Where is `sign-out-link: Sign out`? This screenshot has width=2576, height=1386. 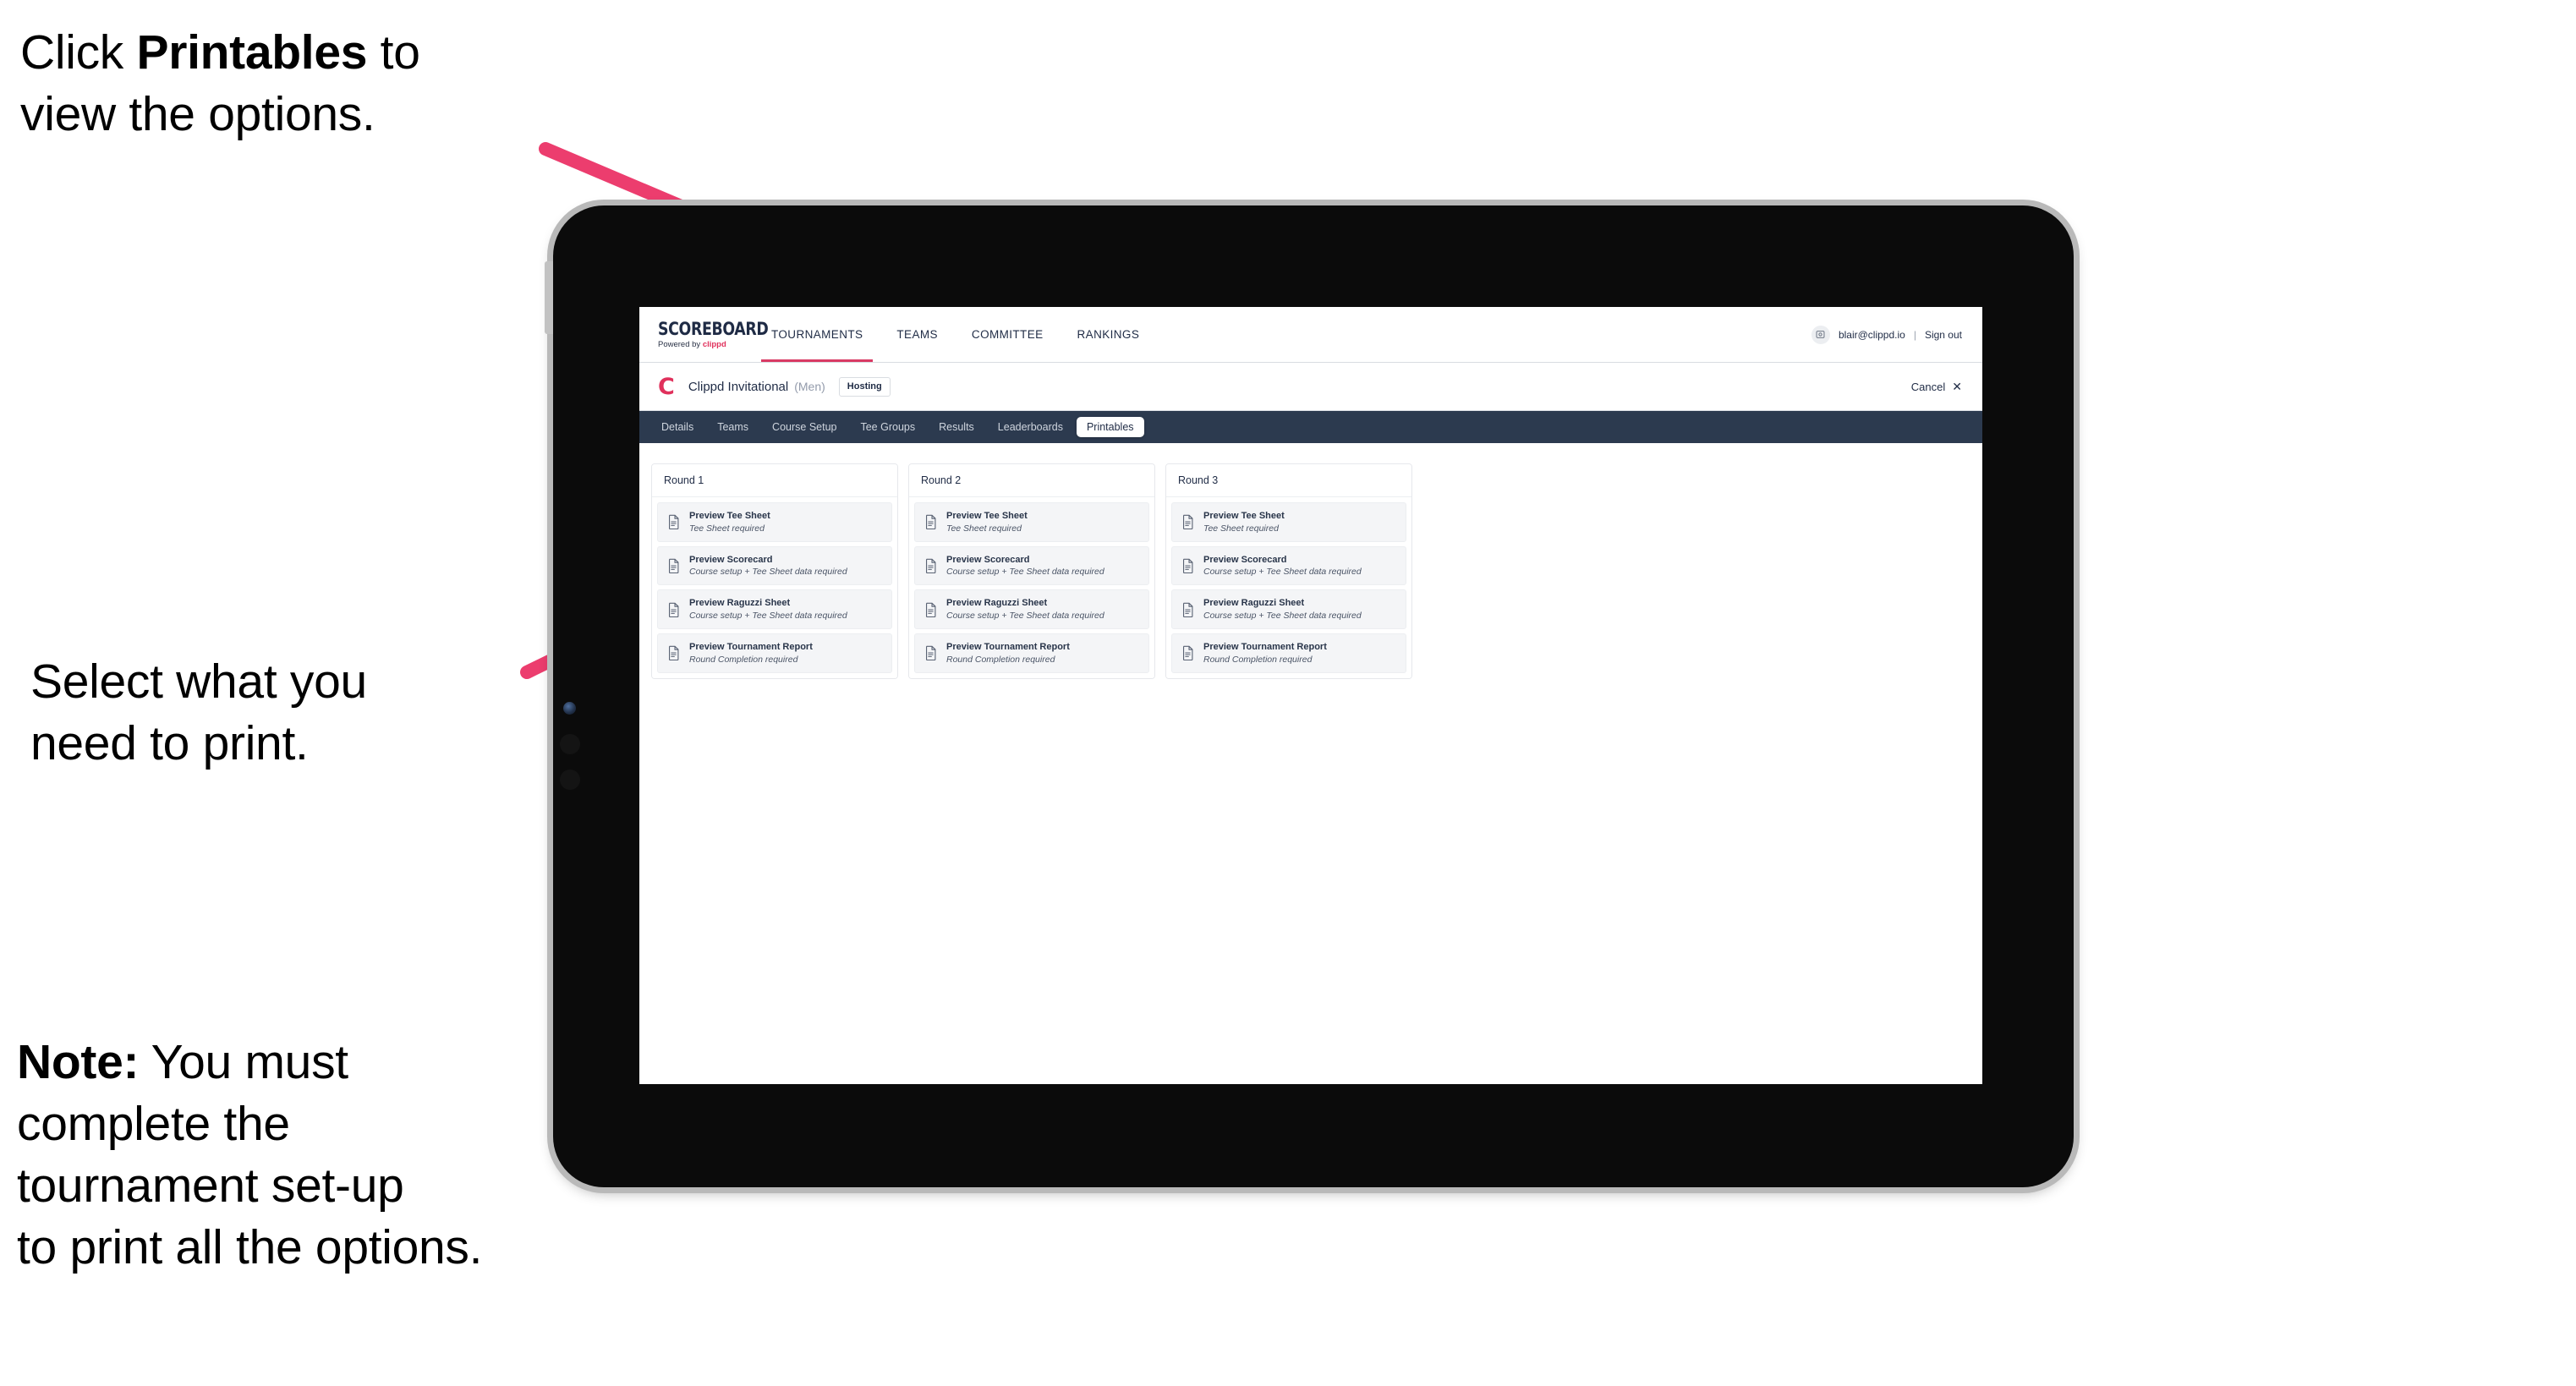 sign-out-link: Sign out is located at coordinates (1943, 335).